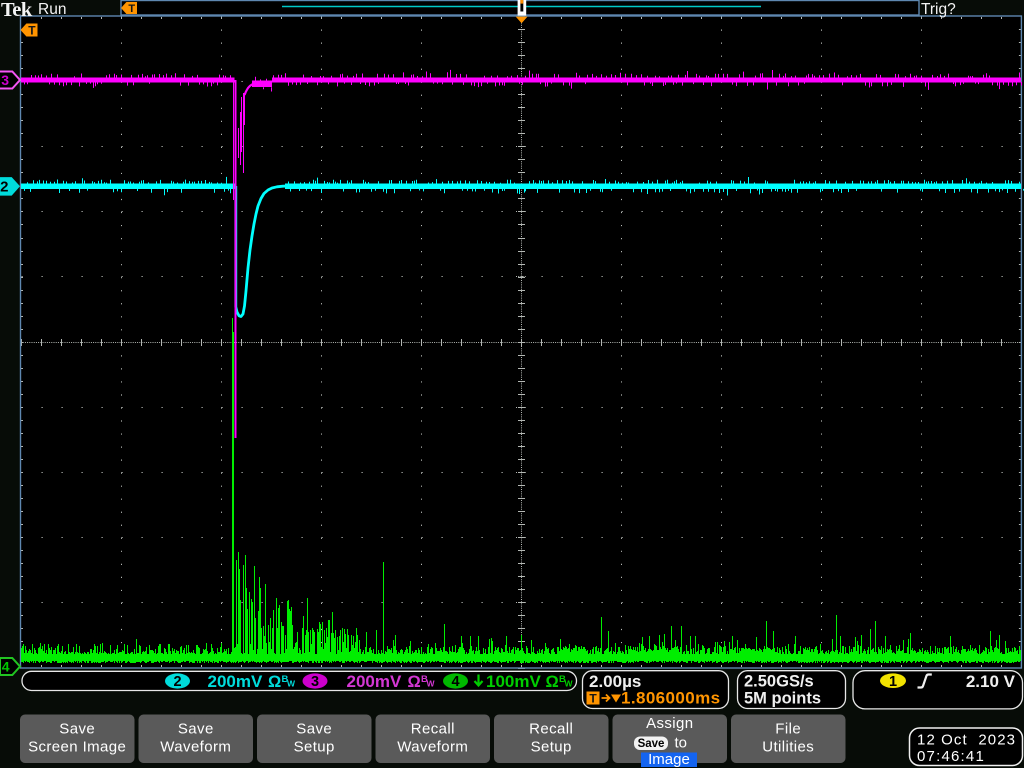 The height and width of the screenshot is (768, 1024). Describe the element at coordinates (782, 699) in the screenshot. I see `svg-text: 5M points` at that location.